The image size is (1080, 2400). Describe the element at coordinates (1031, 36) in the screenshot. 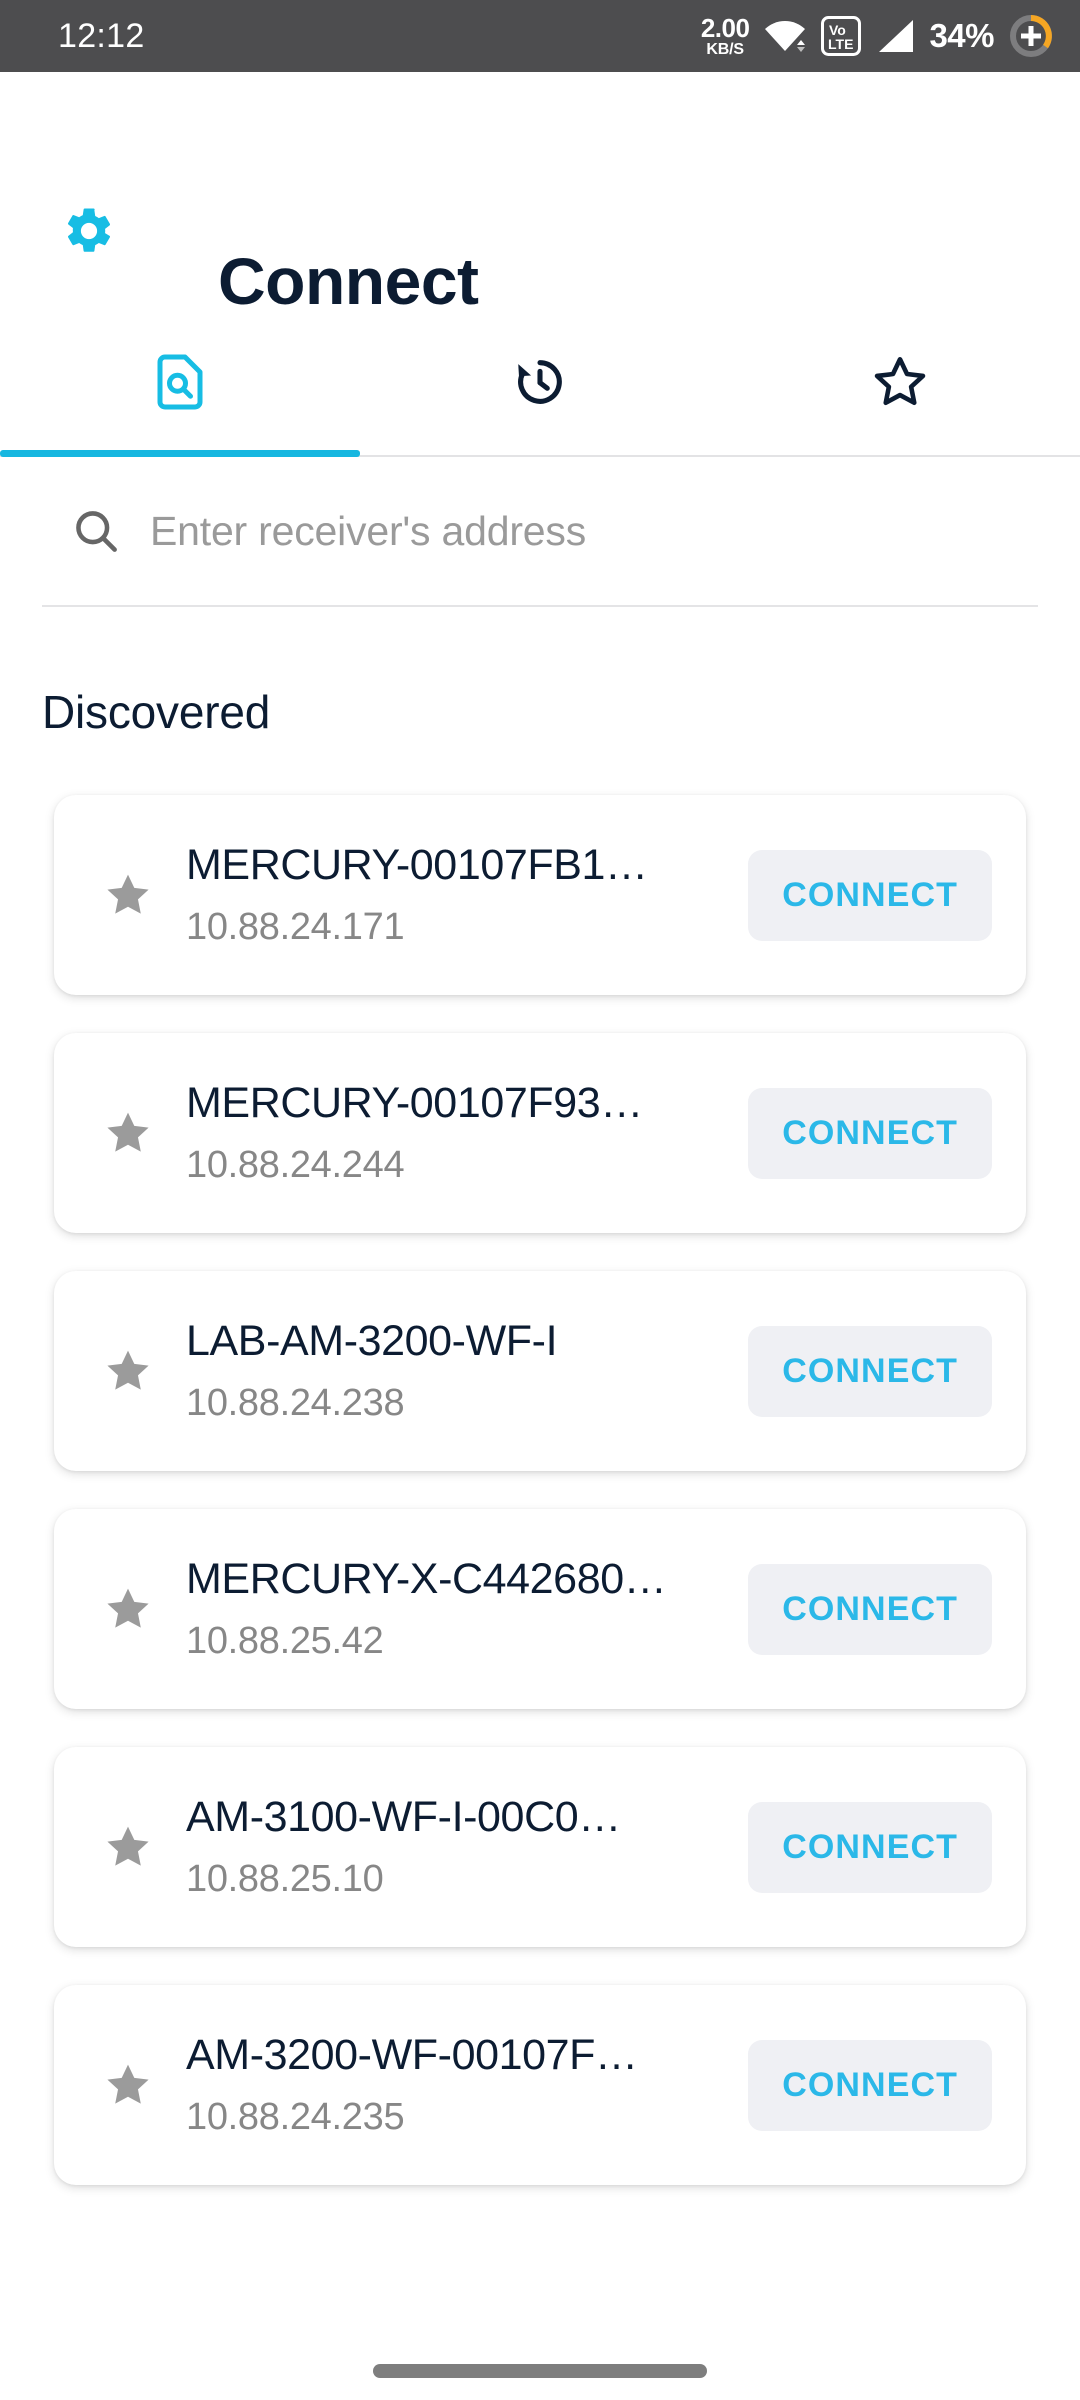

I see `battery-charging-plus-icon` at that location.